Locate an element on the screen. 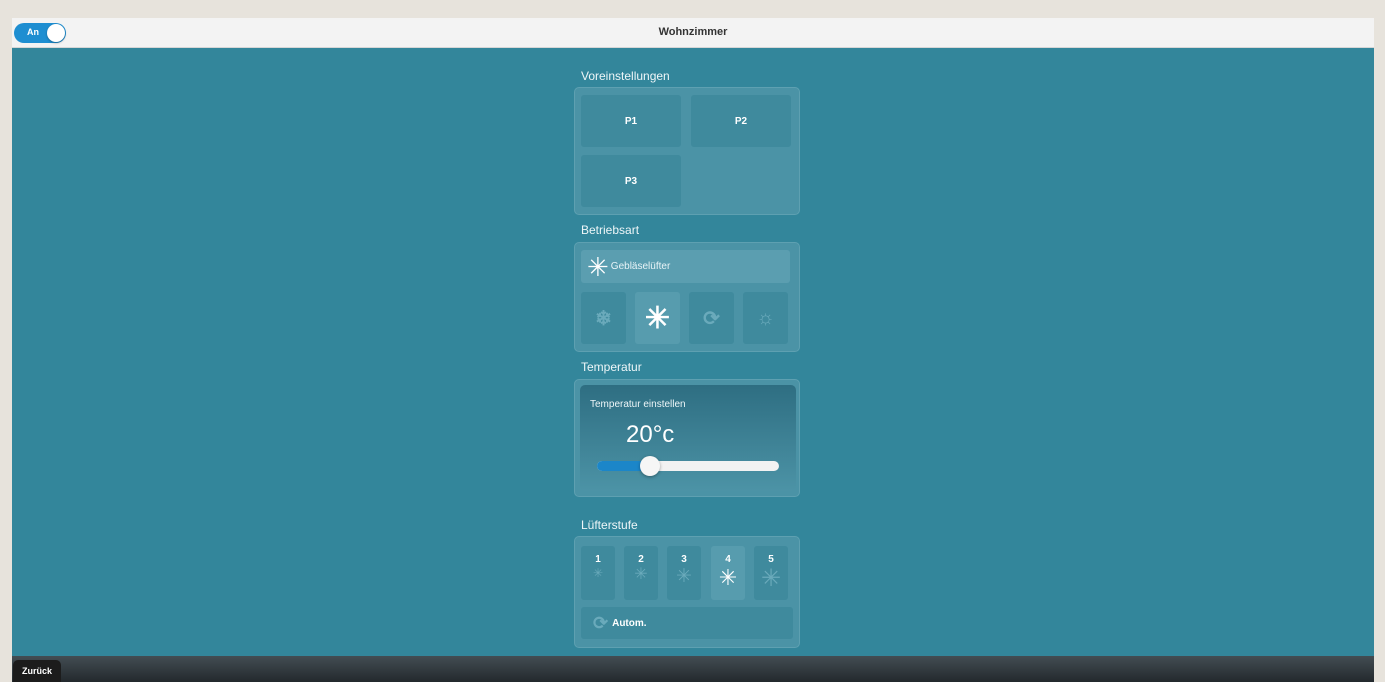 The width and height of the screenshot is (1385, 682). temperature-panel: Temperatur einstellen 20°c is located at coordinates (687, 438).